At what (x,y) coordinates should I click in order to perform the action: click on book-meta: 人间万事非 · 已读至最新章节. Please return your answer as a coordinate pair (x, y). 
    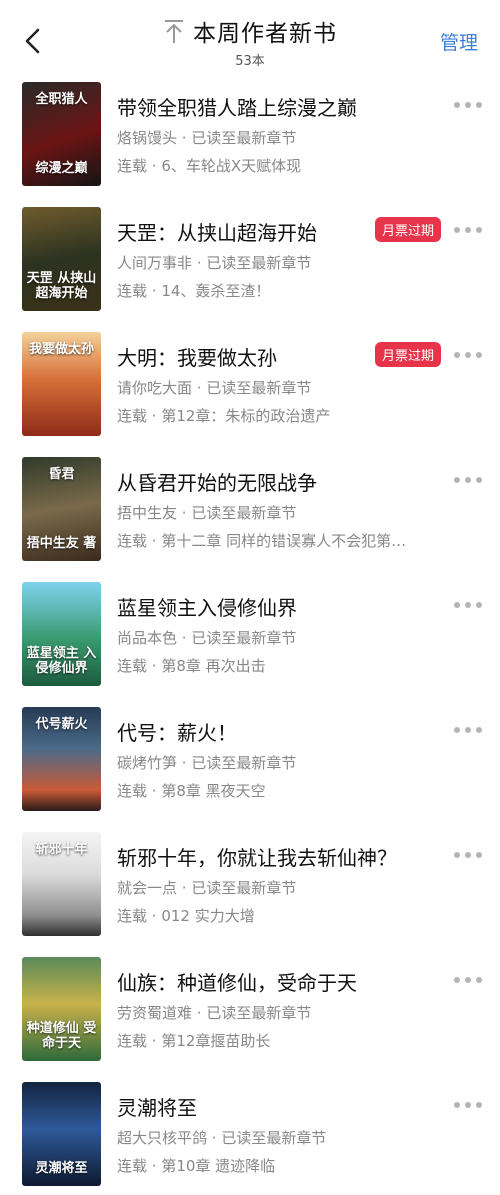
    Looking at the image, I should click on (214, 262).